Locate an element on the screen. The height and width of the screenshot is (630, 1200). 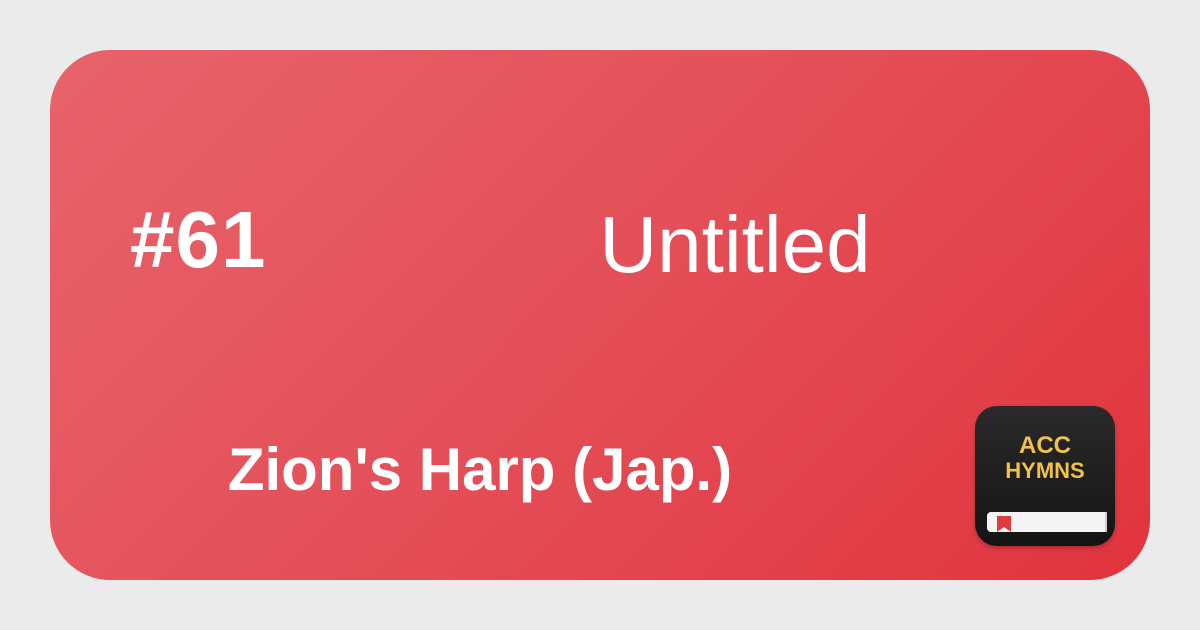
acc-hymns-logo: ACC HYMNS is located at coordinates (1045, 476).